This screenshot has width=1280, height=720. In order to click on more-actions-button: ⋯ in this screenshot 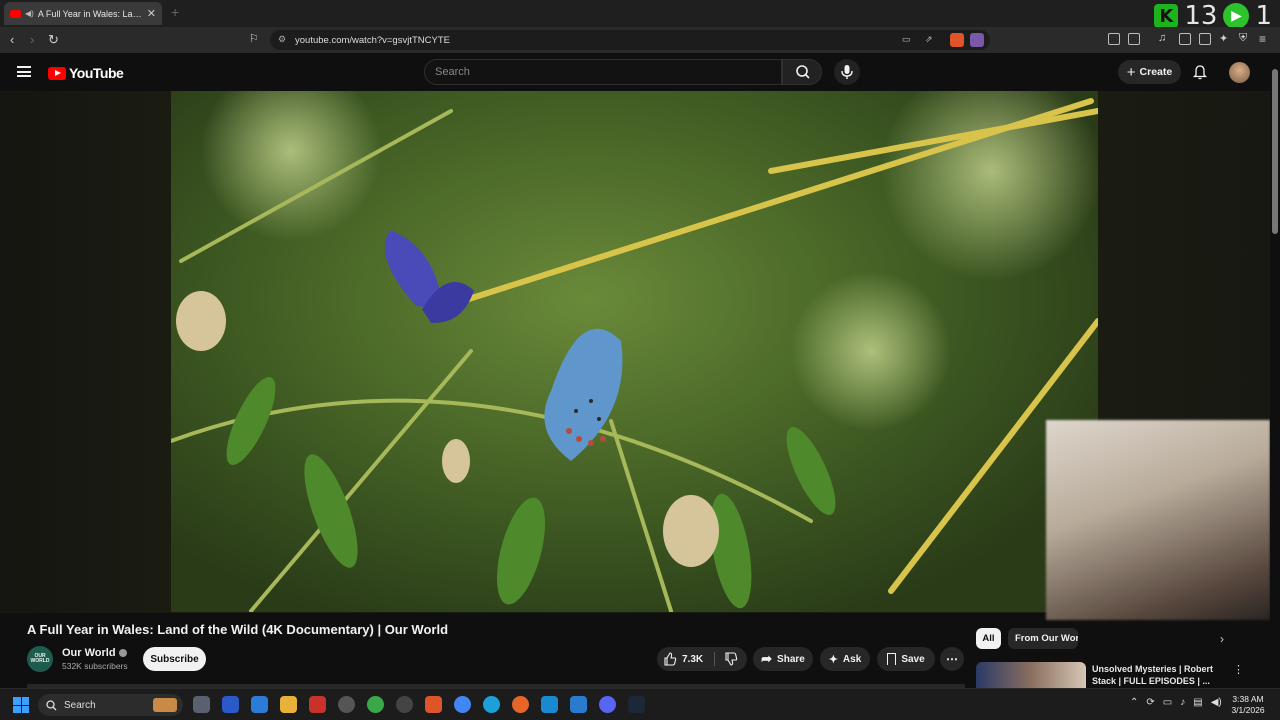, I will do `click(952, 659)`.